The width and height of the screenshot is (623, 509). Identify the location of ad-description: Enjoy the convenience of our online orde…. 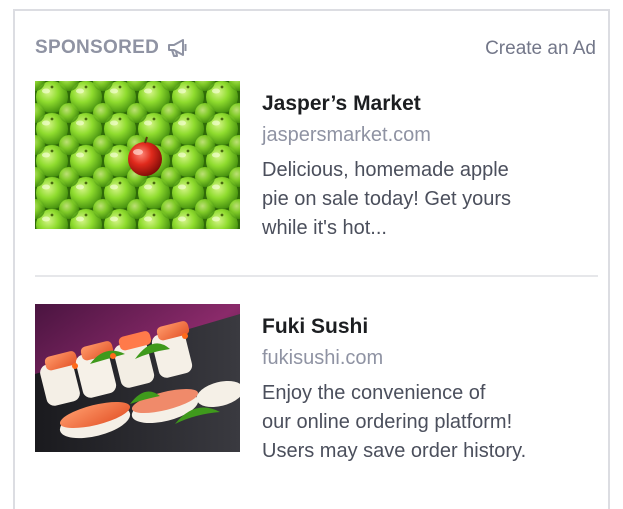
(430, 422).